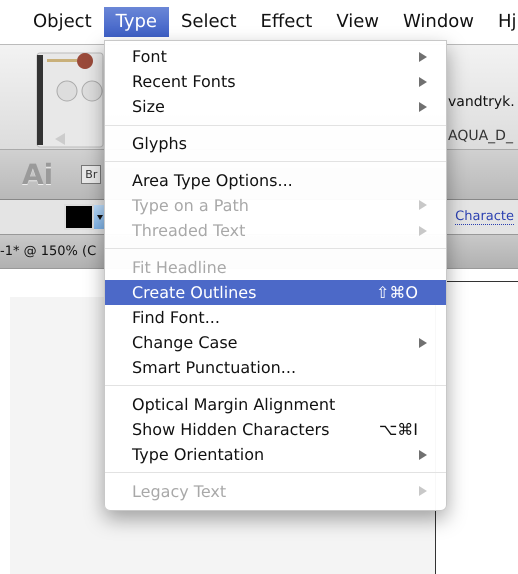  What do you see at coordinates (275, 343) in the screenshot?
I see `menu-item: Change Case` at bounding box center [275, 343].